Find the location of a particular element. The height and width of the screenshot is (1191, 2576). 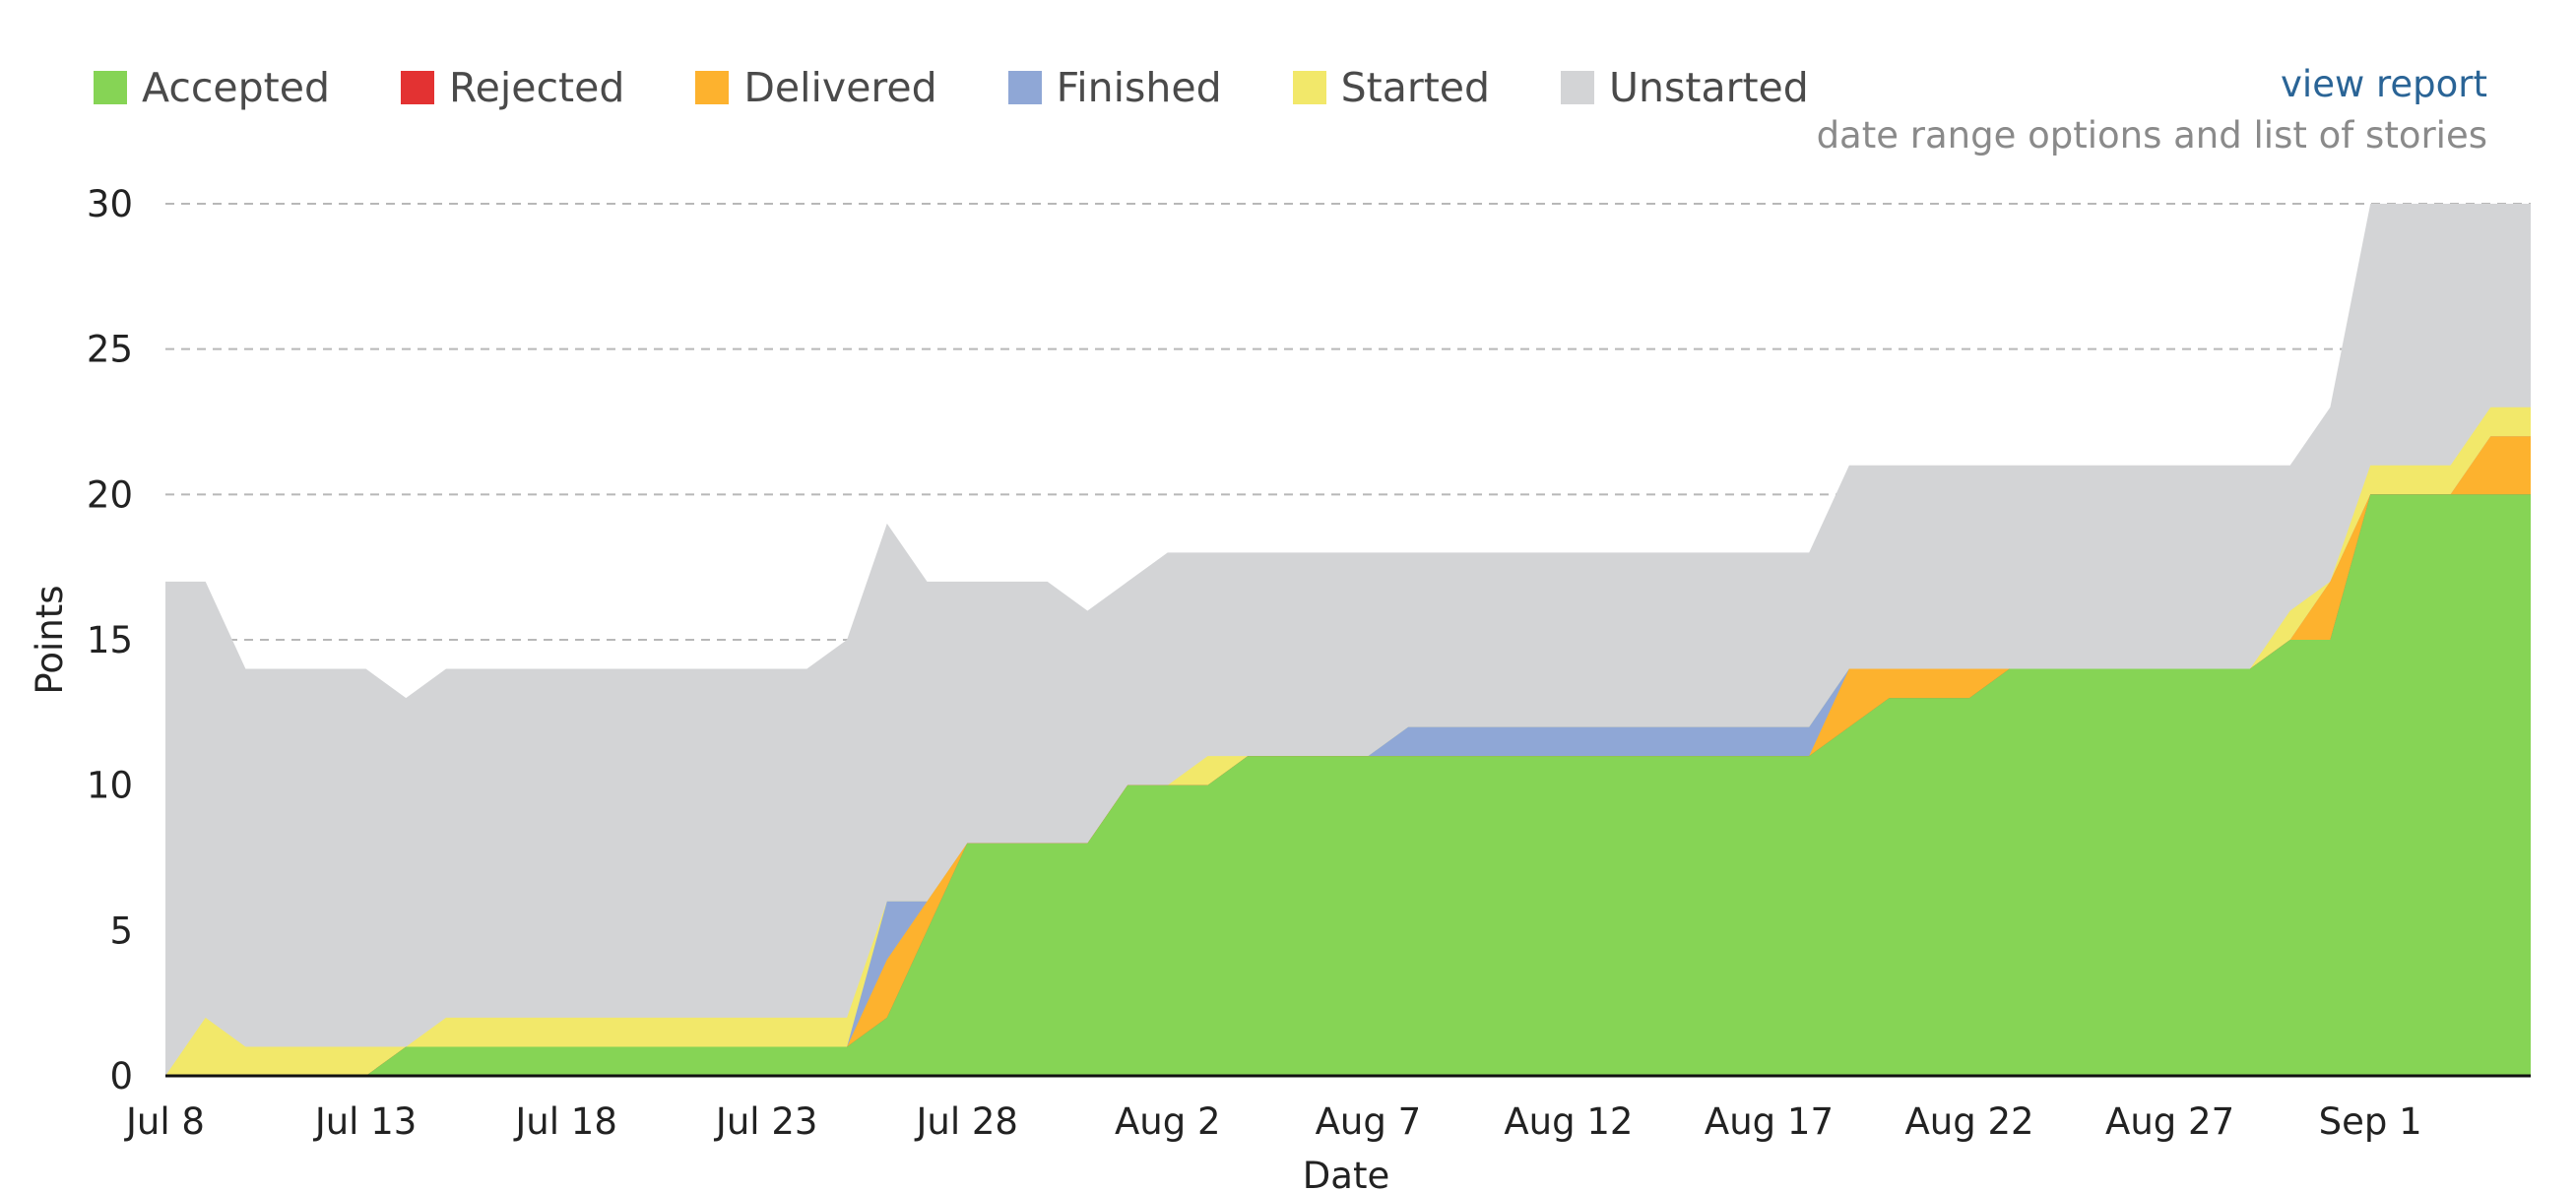

x-tick-label: Jul 8 is located at coordinates (164, 1122).